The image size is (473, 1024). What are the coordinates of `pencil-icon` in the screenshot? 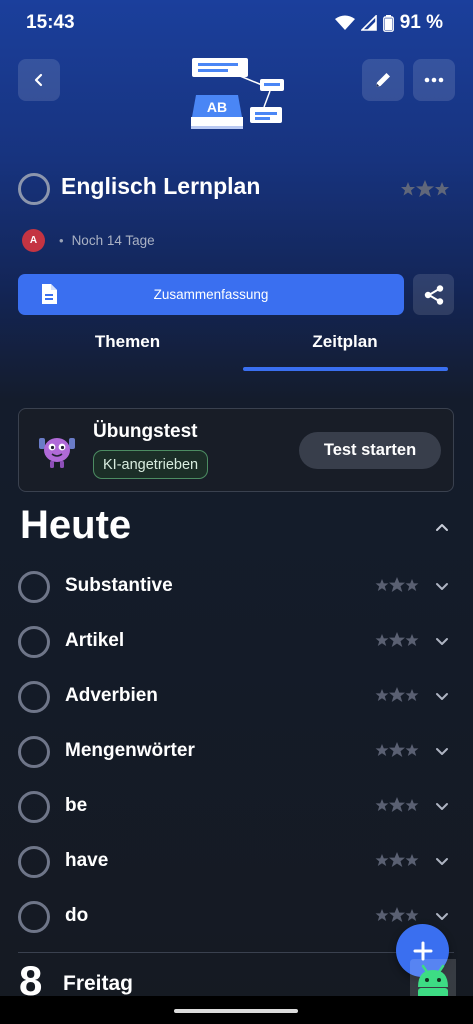 It's located at (383, 80).